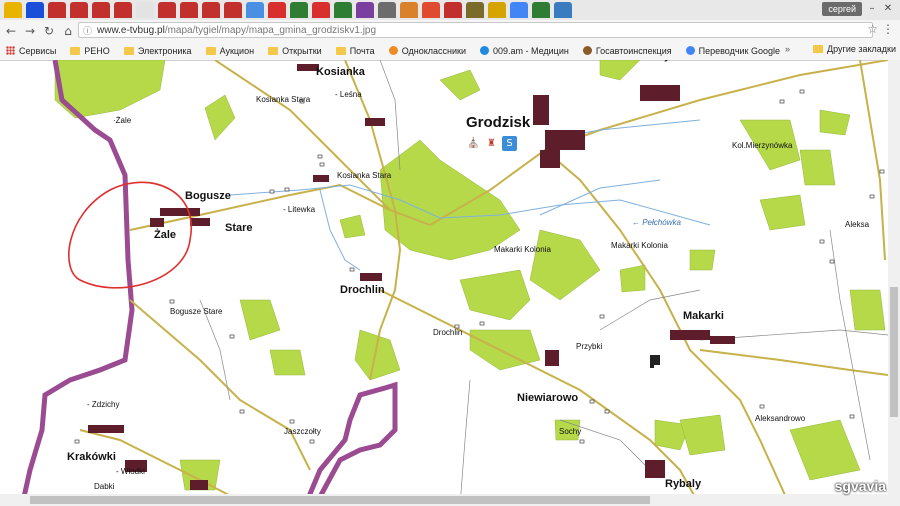 This screenshot has width=900, height=506. I want to click on bookmark-label: Электроника, so click(164, 50).